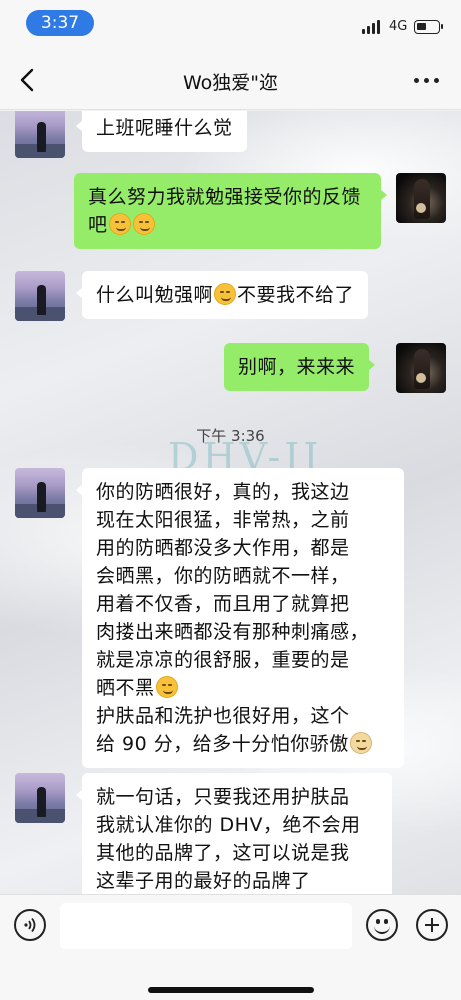 The height and width of the screenshot is (1000, 461). What do you see at coordinates (223, 492) in the screenshot?
I see `message-line: 你的防晒很好，真的，我这边` at bounding box center [223, 492].